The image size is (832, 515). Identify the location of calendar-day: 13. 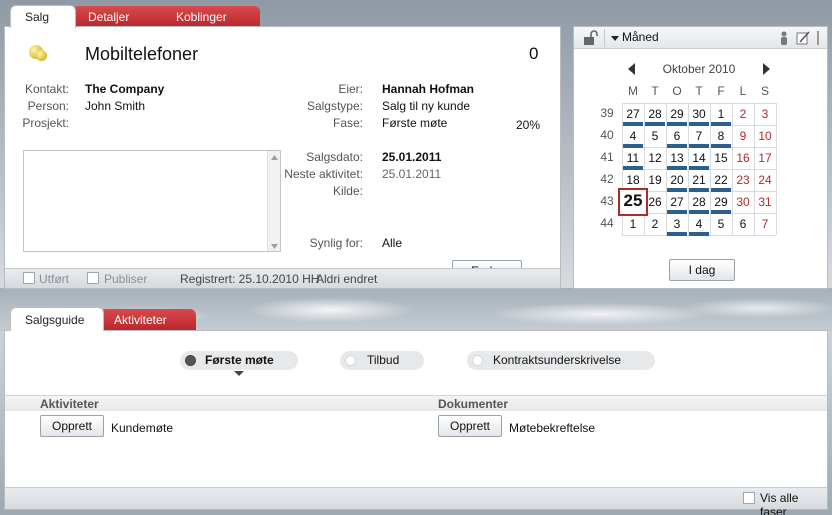
(677, 160).